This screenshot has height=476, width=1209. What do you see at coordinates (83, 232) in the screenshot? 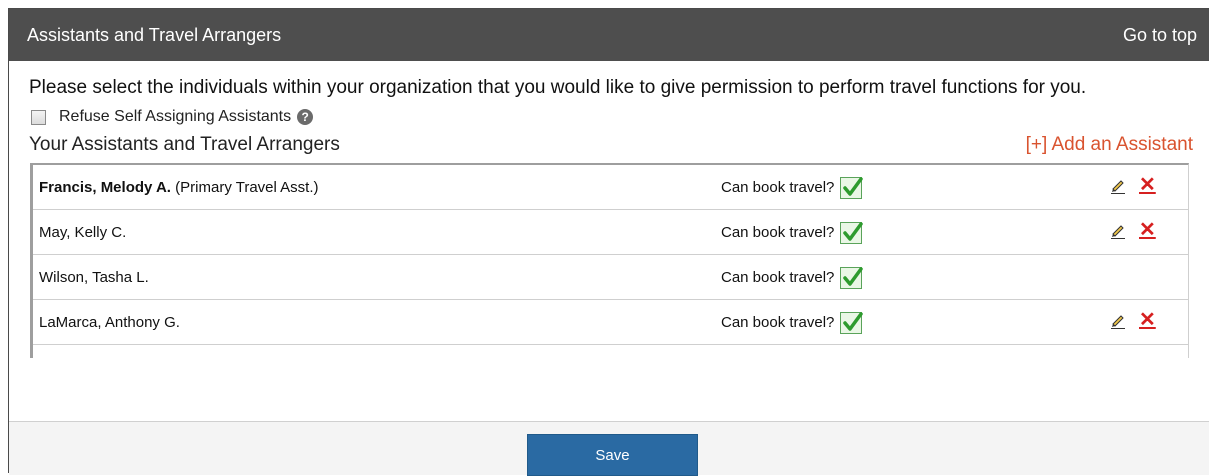
I see `assistant-name: May, Kelly C.` at bounding box center [83, 232].